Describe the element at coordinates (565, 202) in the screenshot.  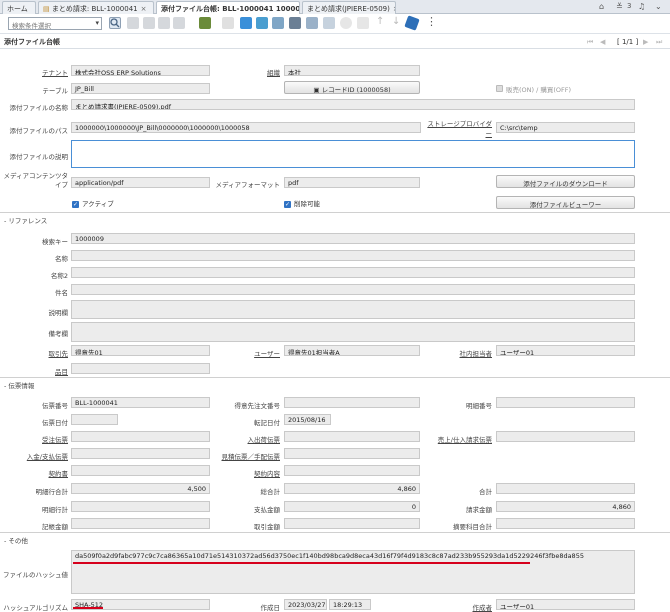
I see `viewer-button: 添付ファイルビューワー` at that location.